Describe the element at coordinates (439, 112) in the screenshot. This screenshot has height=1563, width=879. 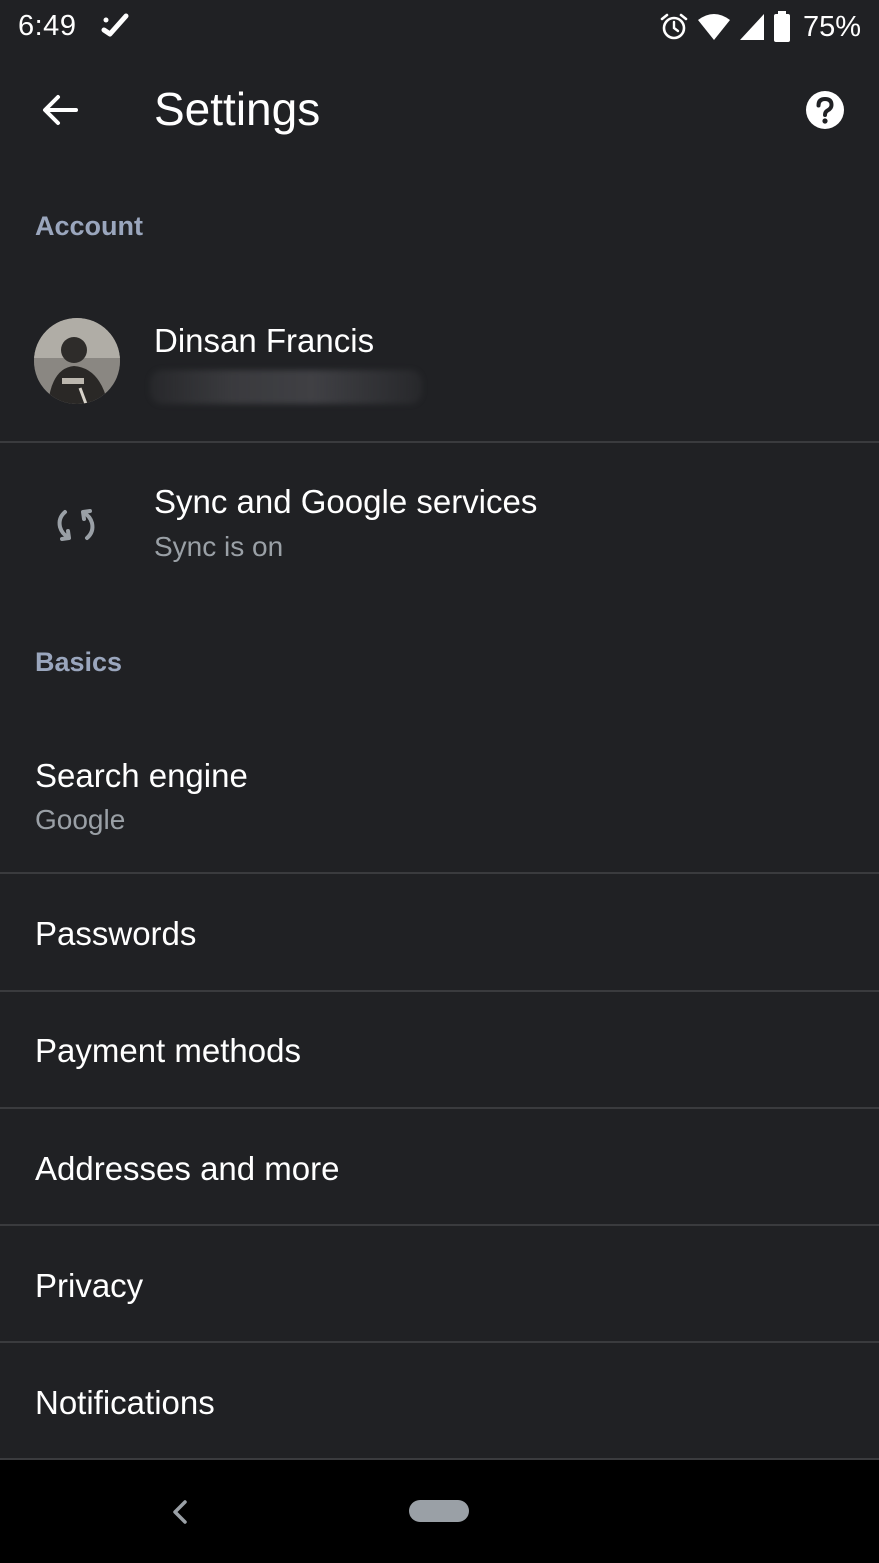
I see `app-bar: Settings` at that location.